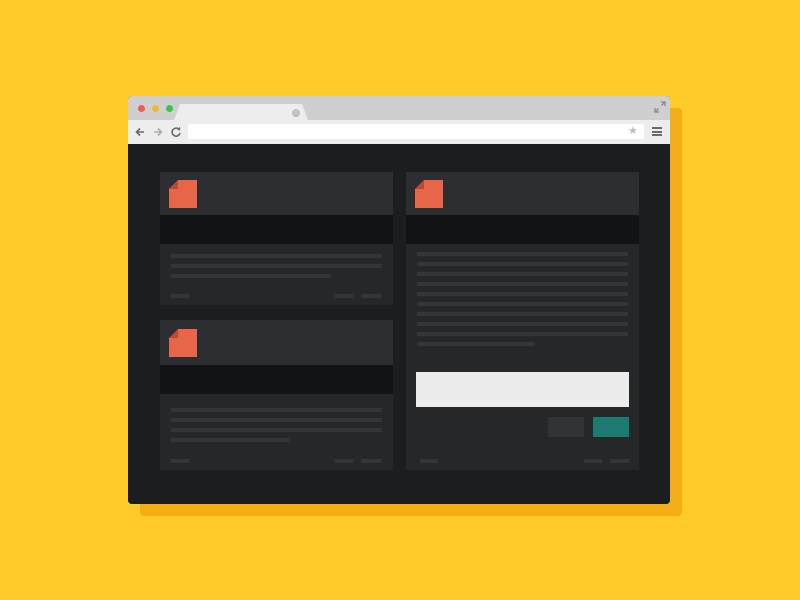  I want to click on comment-textarea, so click(522, 389).